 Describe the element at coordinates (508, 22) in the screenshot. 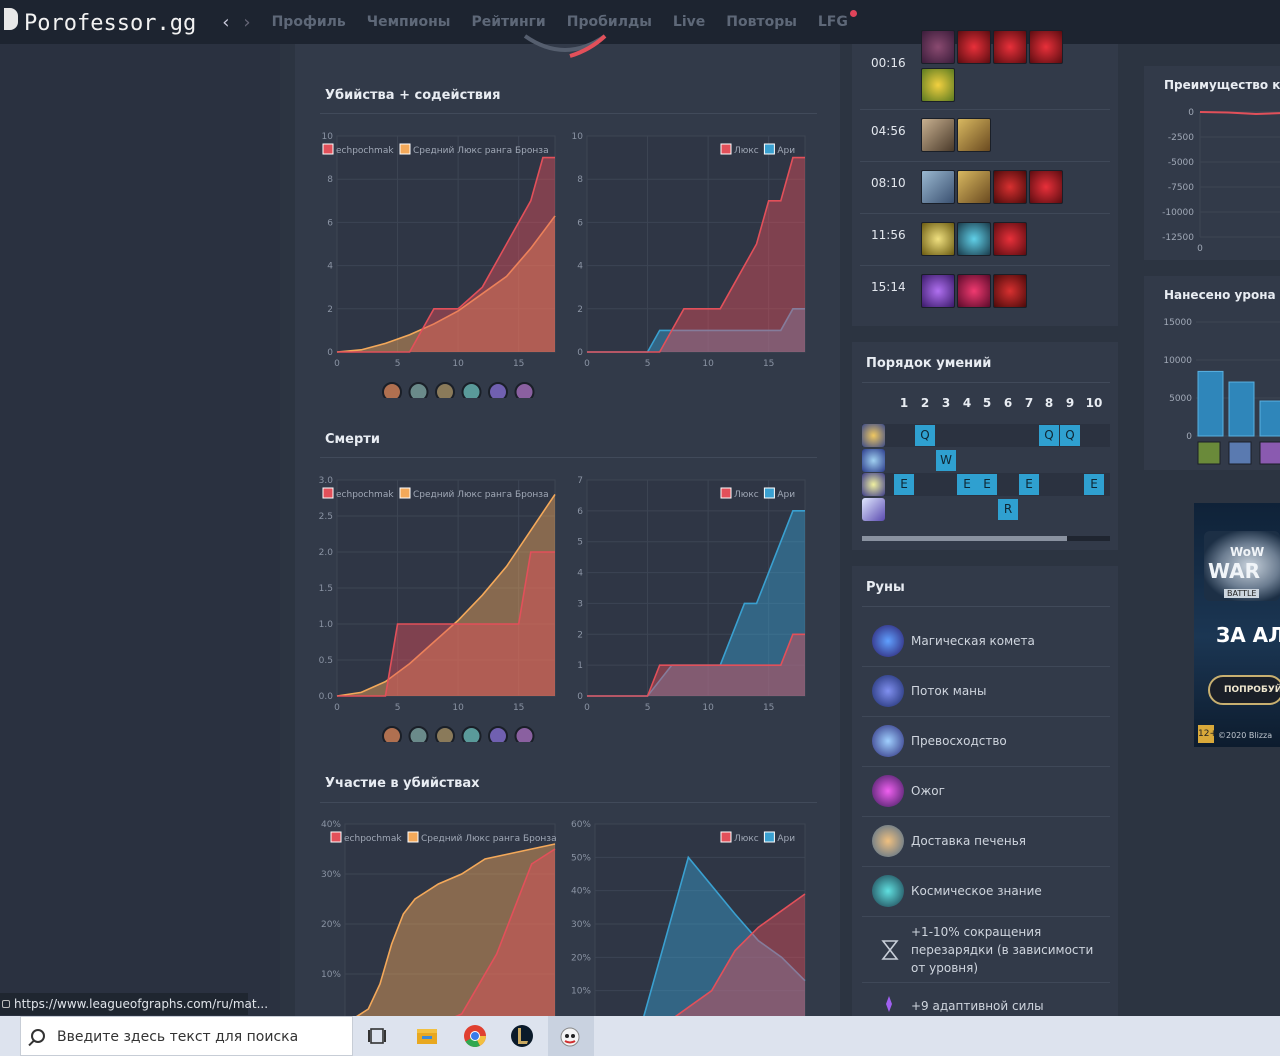

I see `nav-link-ratings: Рейтинги` at that location.